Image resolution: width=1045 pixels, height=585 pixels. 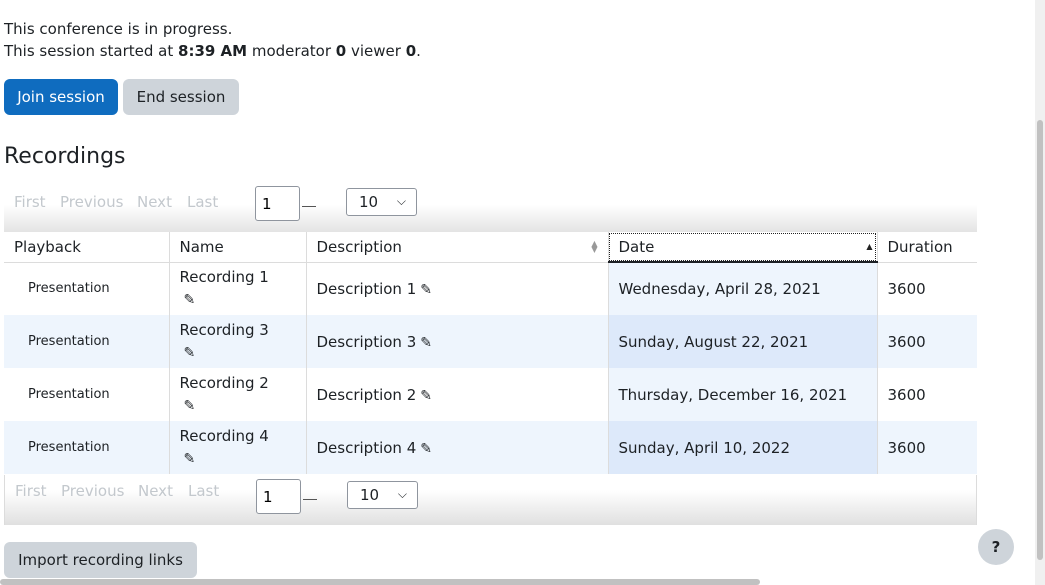 I want to click on viewer-count: 0, so click(x=411, y=51).